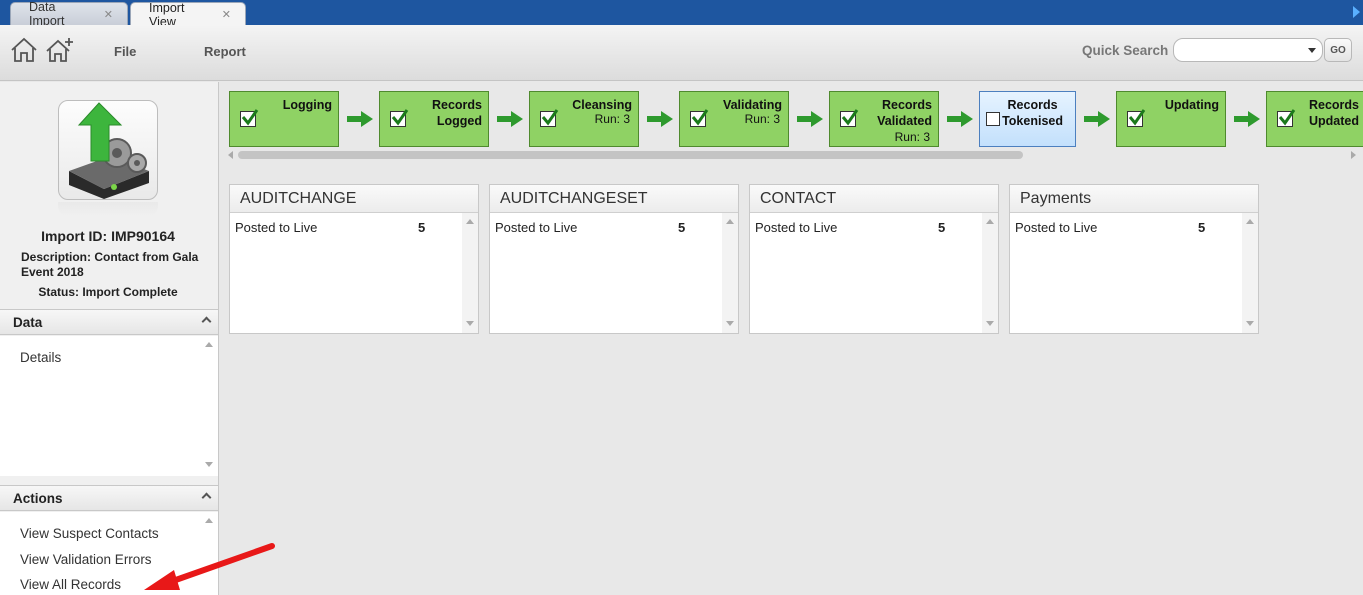 The width and height of the screenshot is (1363, 595). I want to click on step-label-line: Updated, so click(1334, 121).